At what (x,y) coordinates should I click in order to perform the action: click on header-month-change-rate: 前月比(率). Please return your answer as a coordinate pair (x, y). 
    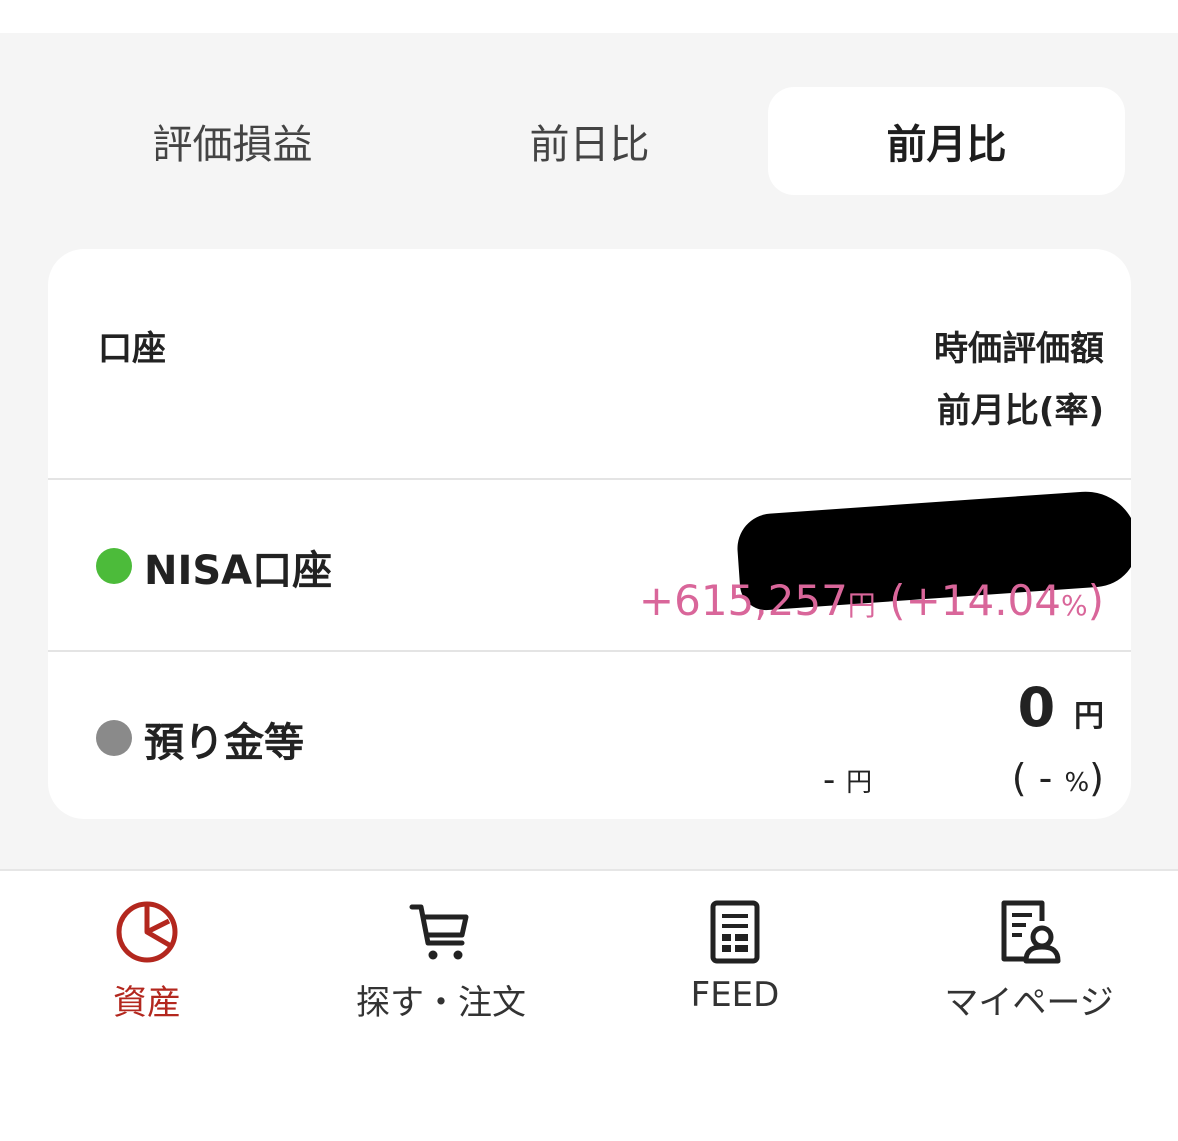
    Looking at the image, I should click on (1020, 411).